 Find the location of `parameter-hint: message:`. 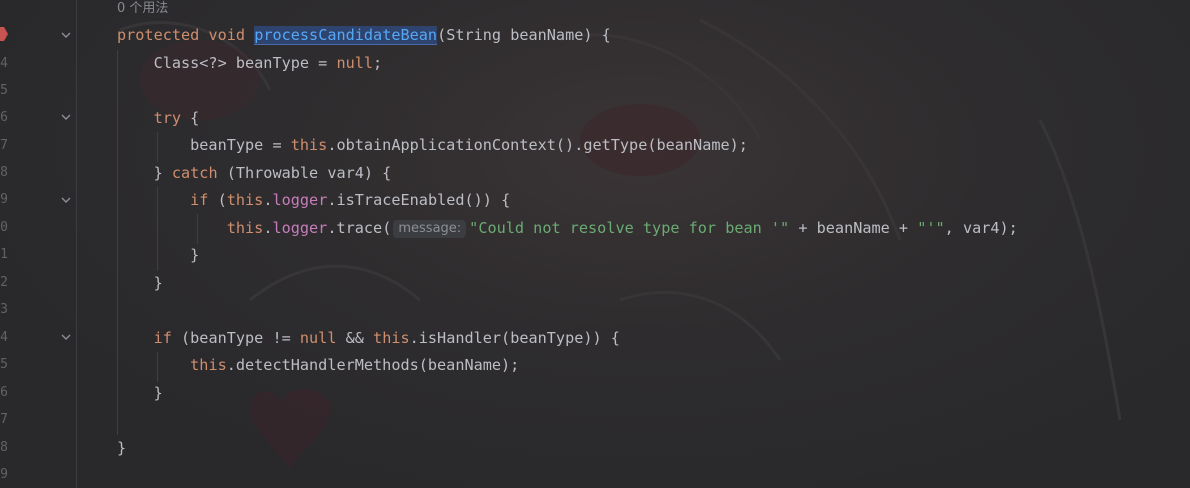

parameter-hint: message: is located at coordinates (430, 229).